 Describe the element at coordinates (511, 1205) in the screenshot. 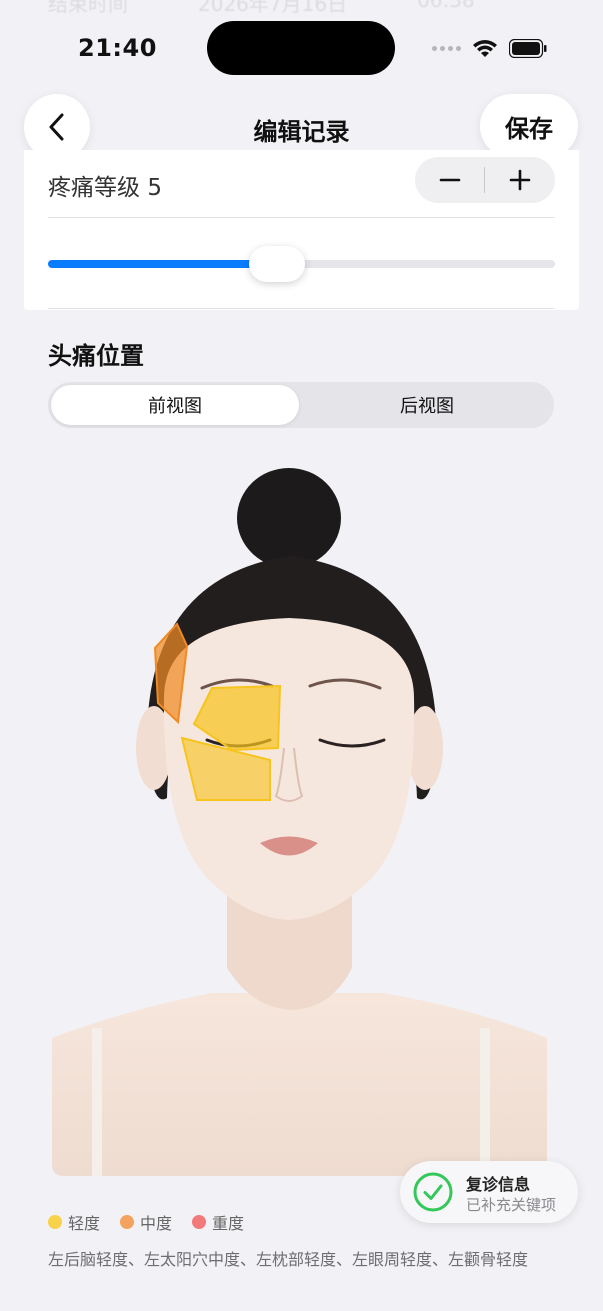

I see `followup-subtitle: 已补充关键项` at that location.